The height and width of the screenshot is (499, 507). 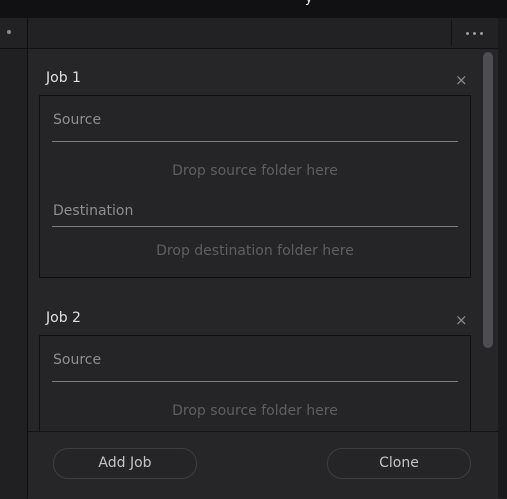 I want to click on panel-header, so click(x=263, y=33).